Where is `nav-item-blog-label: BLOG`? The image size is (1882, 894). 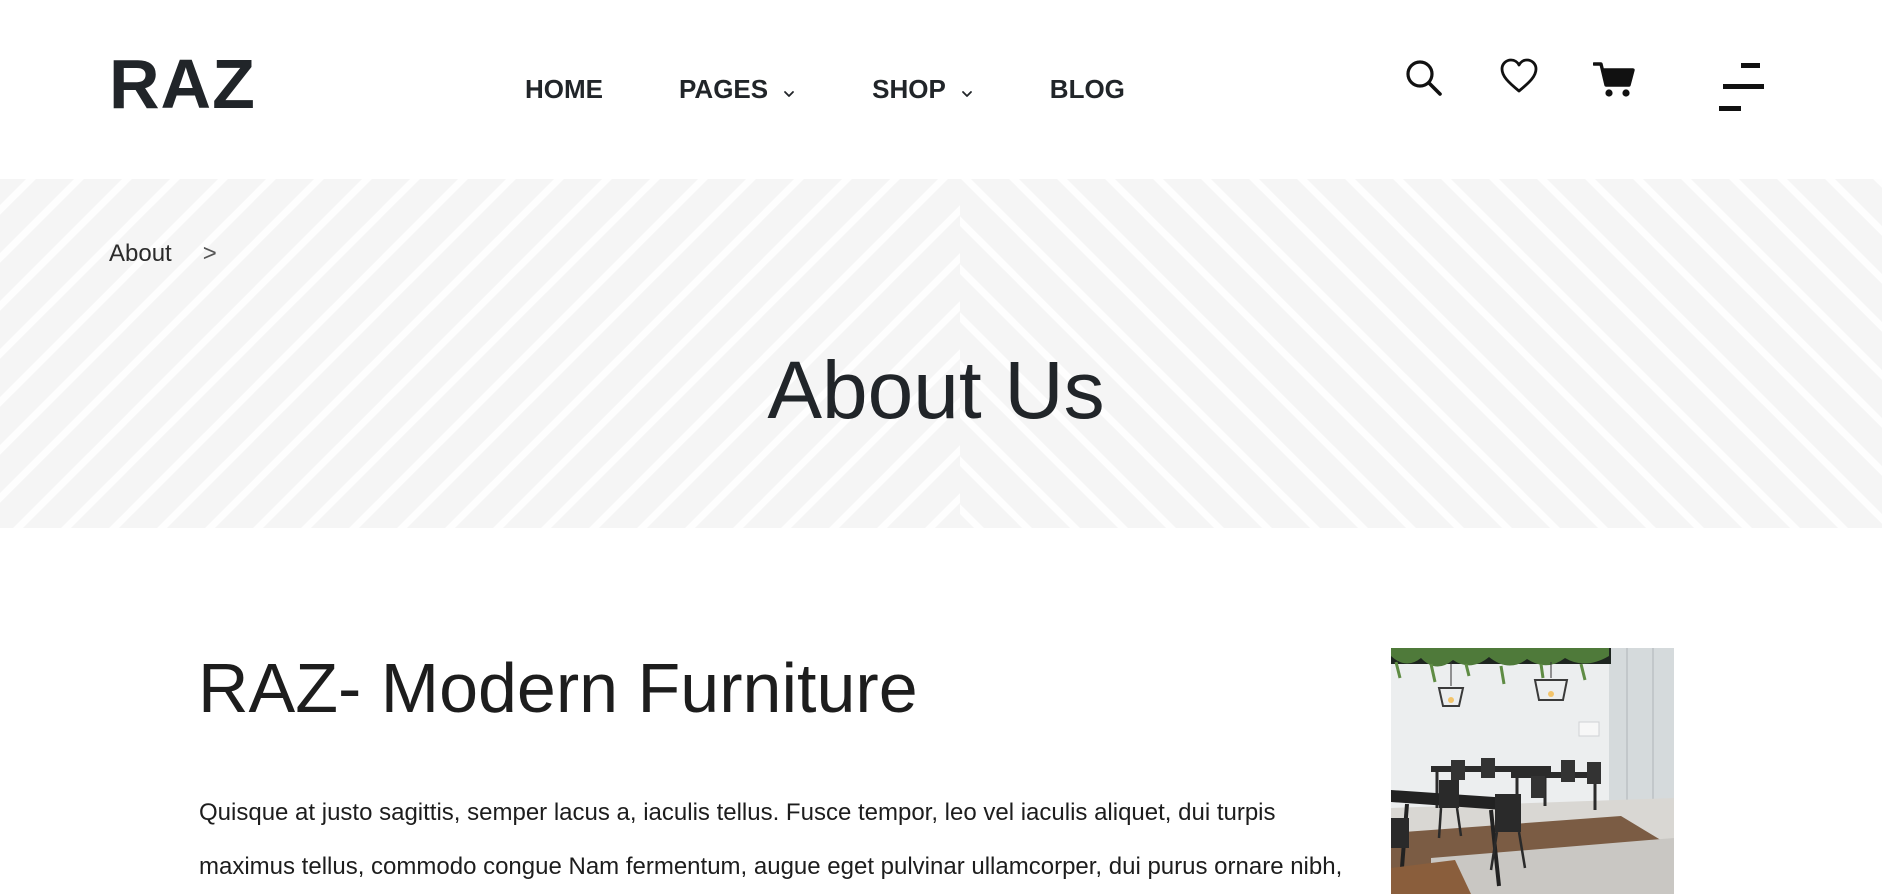
nav-item-blog-label: BLOG is located at coordinates (1087, 89).